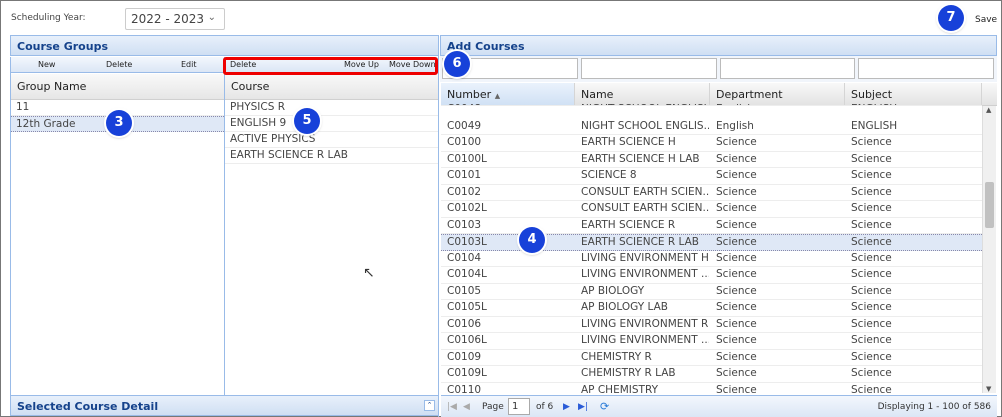 This screenshot has height=417, width=1002. I want to click on course-row: C0109L CHEMISTRY R LAB Science Science, so click(711, 374).